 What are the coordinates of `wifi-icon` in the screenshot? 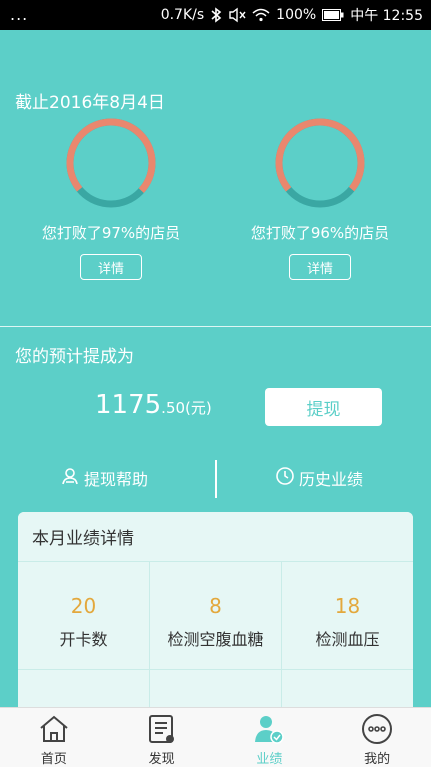 It's located at (261, 15).